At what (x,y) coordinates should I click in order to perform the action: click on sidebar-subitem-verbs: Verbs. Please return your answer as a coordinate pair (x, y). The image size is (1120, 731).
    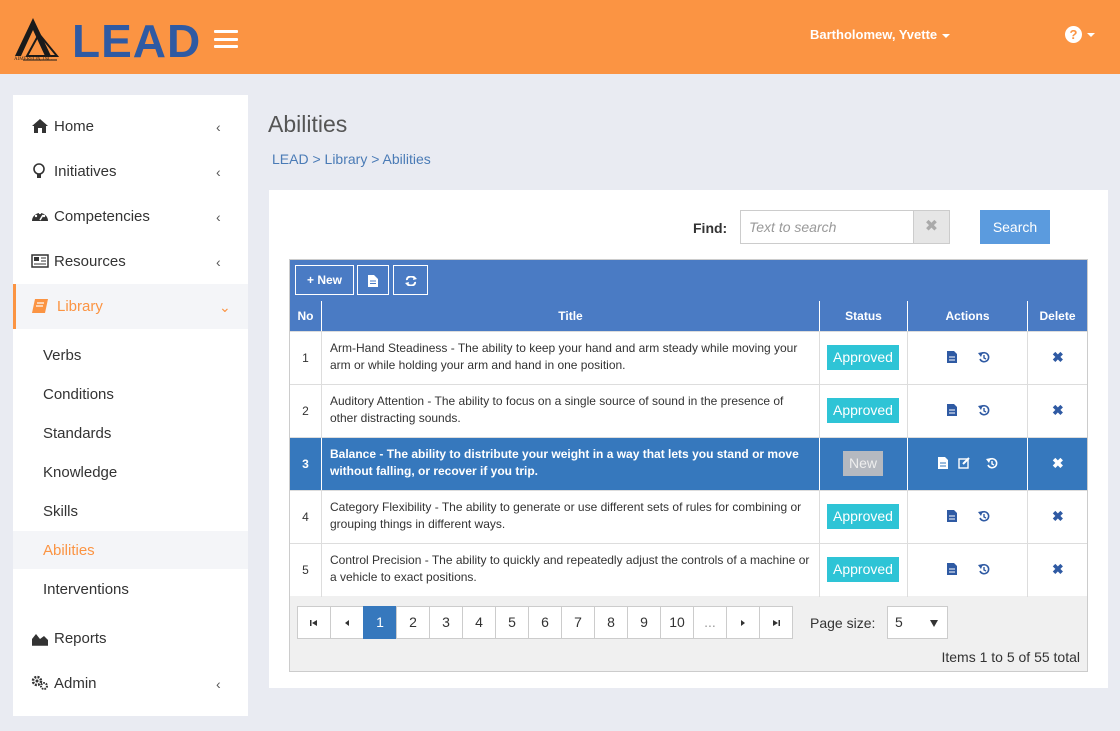
    Looking at the image, I should click on (130, 355).